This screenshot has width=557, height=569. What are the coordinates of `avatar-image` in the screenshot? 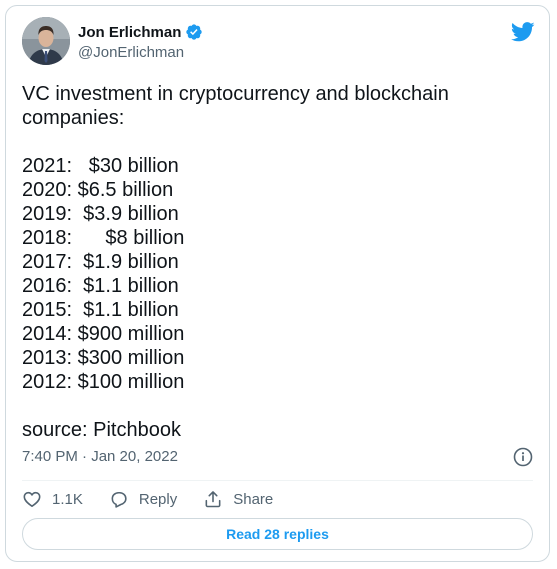 It's located at (46, 41).